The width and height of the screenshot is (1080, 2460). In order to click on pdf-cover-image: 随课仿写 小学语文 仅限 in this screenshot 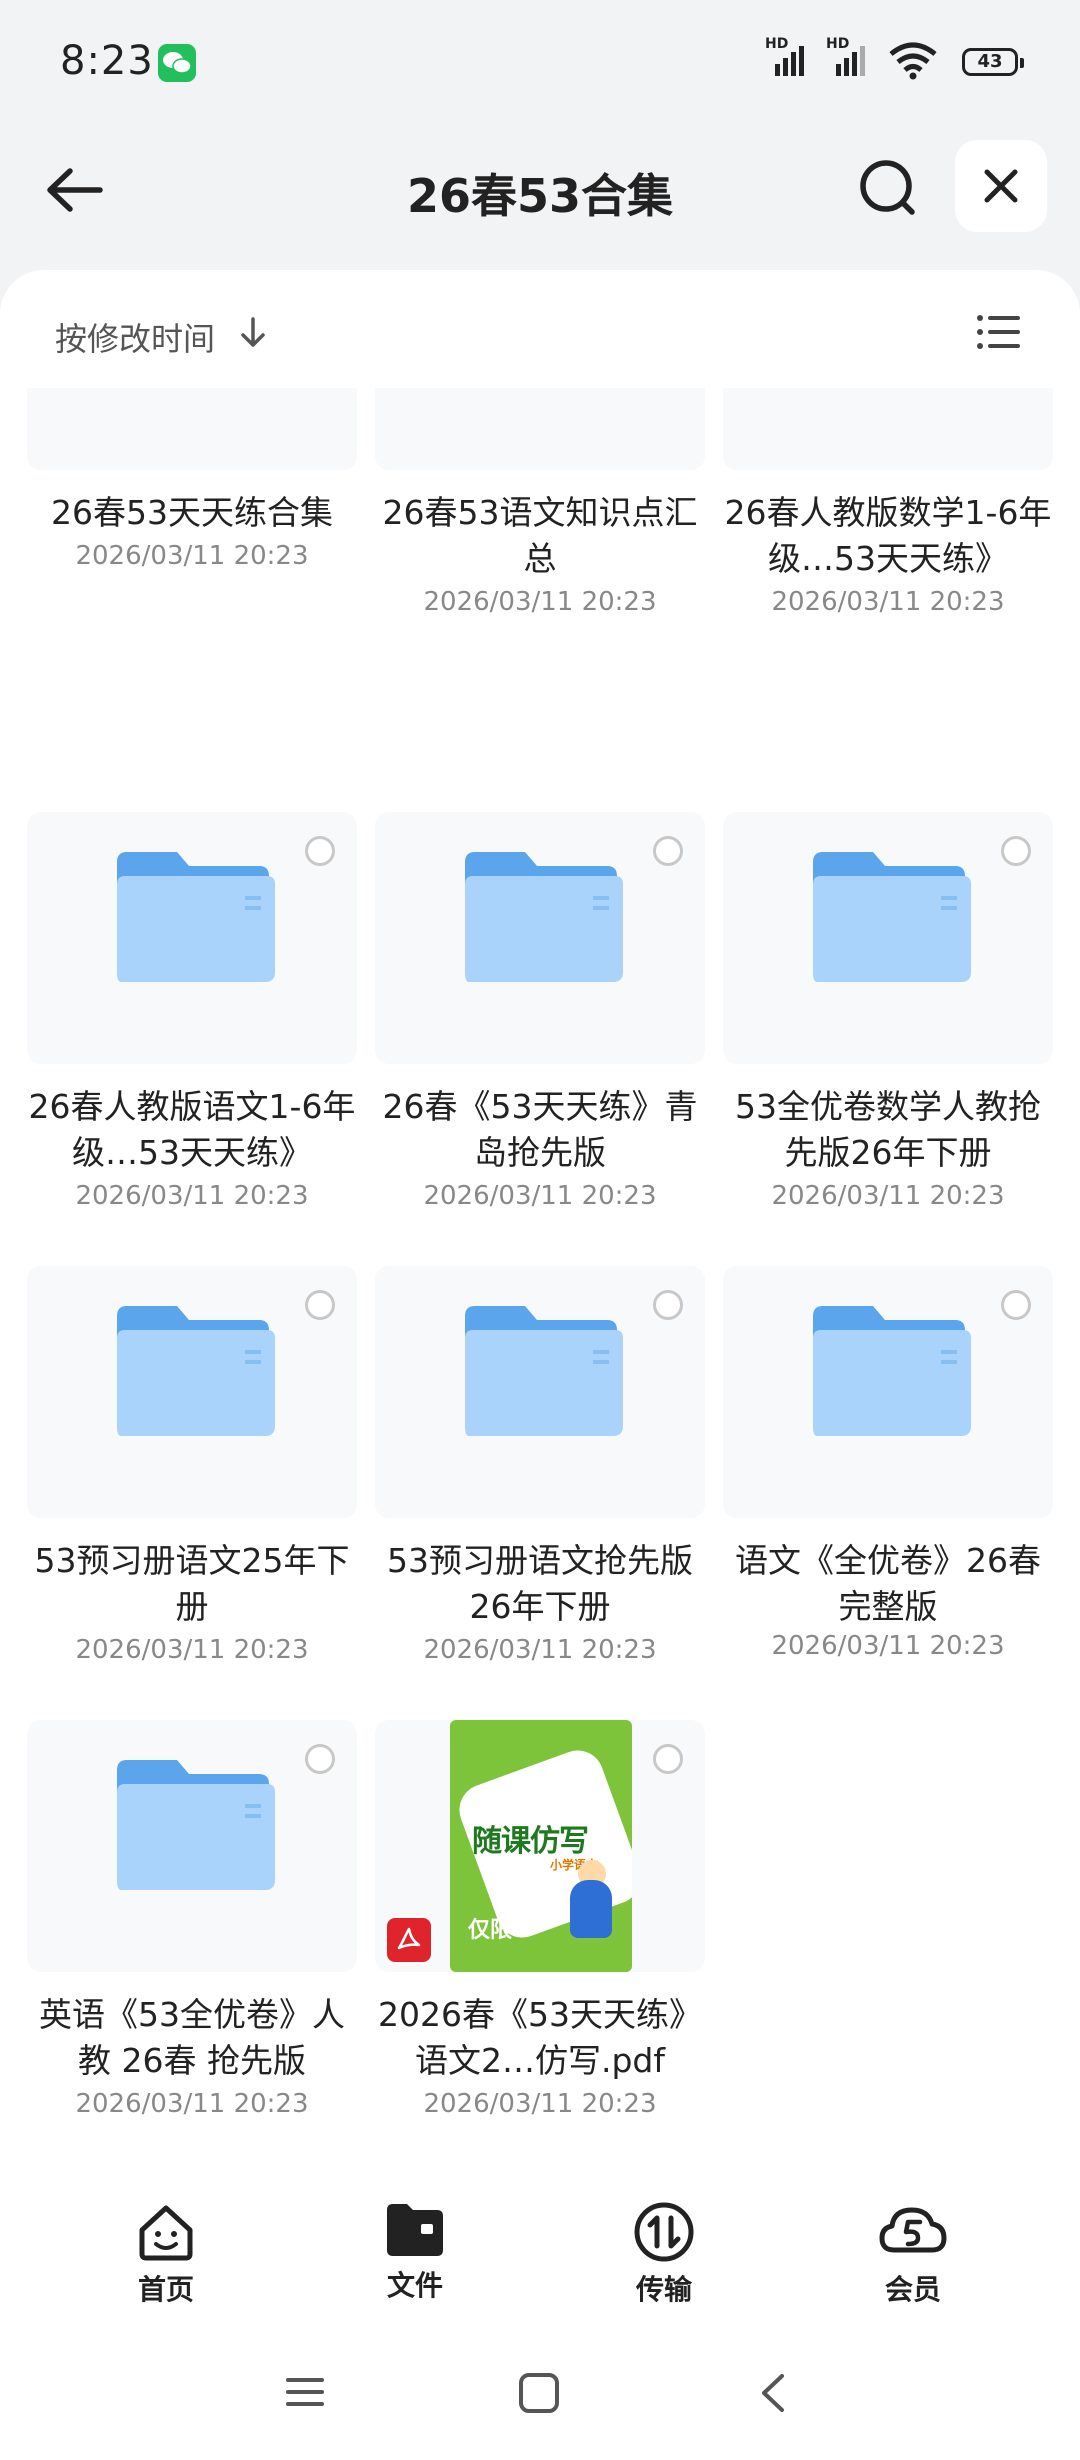, I will do `click(541, 1846)`.